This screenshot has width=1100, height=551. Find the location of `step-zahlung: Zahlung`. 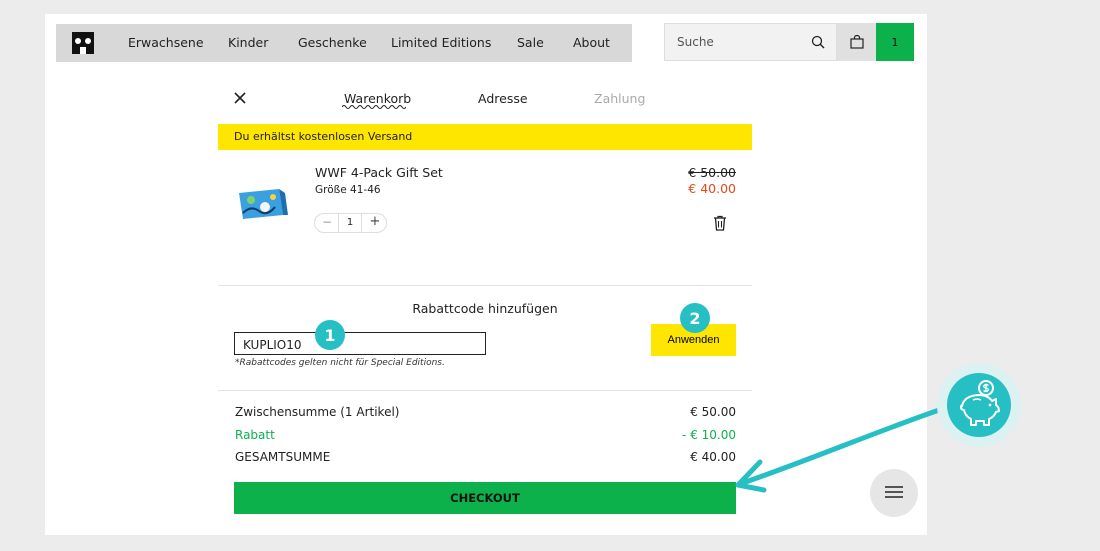

step-zahlung: Zahlung is located at coordinates (620, 98).